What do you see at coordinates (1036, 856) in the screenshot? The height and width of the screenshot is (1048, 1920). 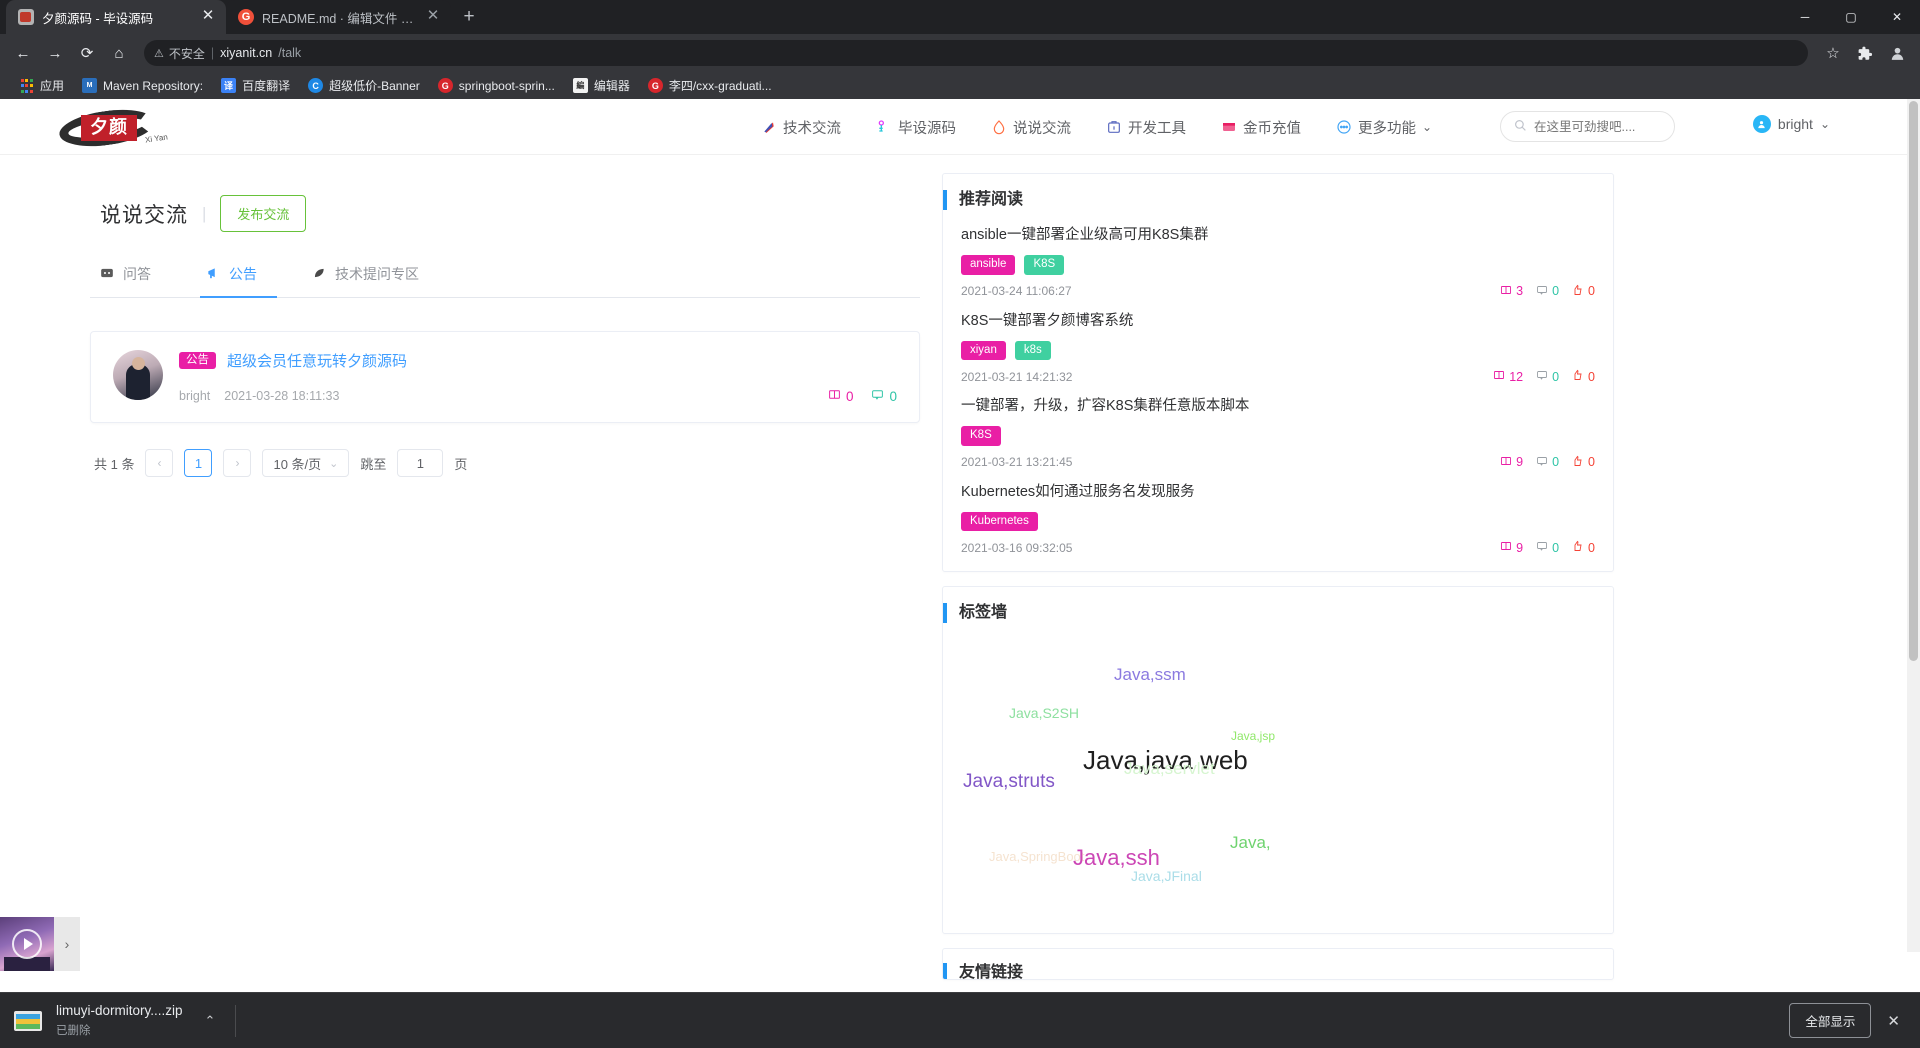 I see `tag-cloud-item: Java,SpringBoot` at bounding box center [1036, 856].